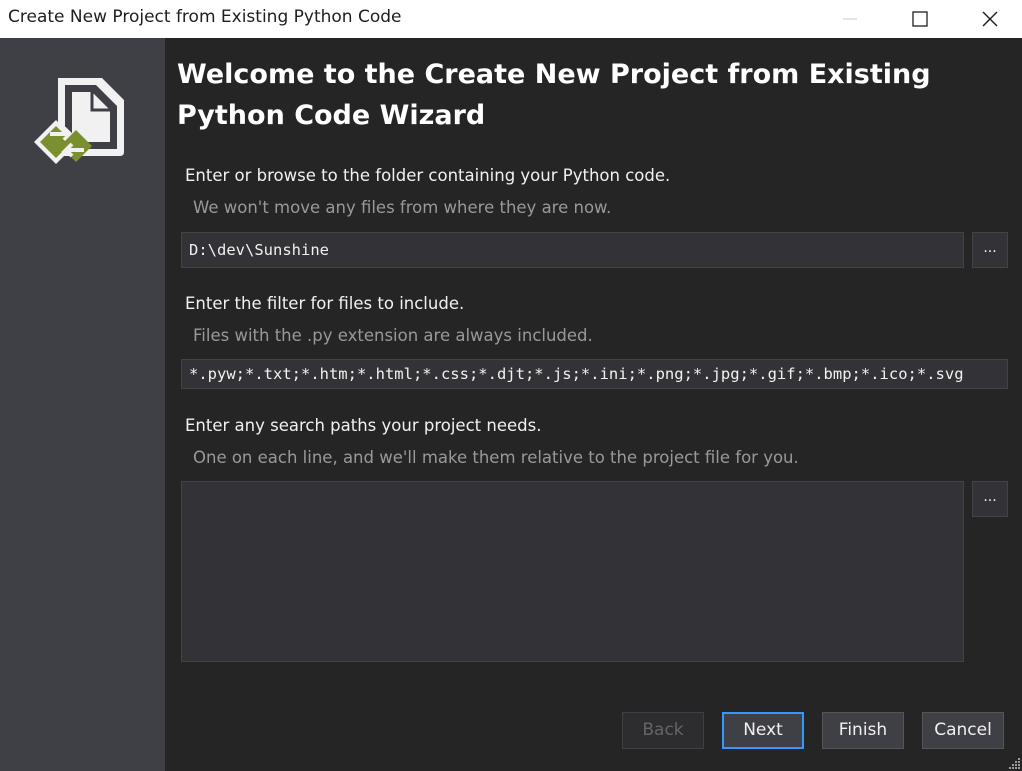 This screenshot has height=771, width=1022. What do you see at coordinates (325, 303) in the screenshot?
I see `filter-label: Enter the filter for files to include.` at bounding box center [325, 303].